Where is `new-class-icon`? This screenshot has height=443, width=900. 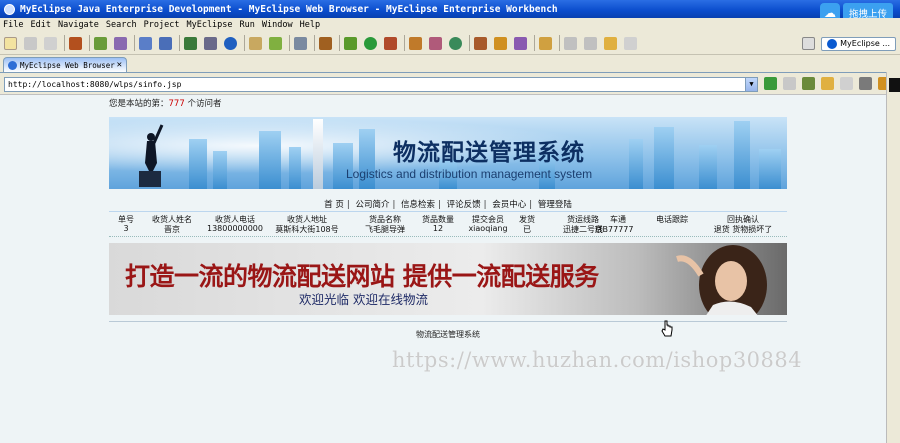 new-class-icon is located at coordinates (325, 43).